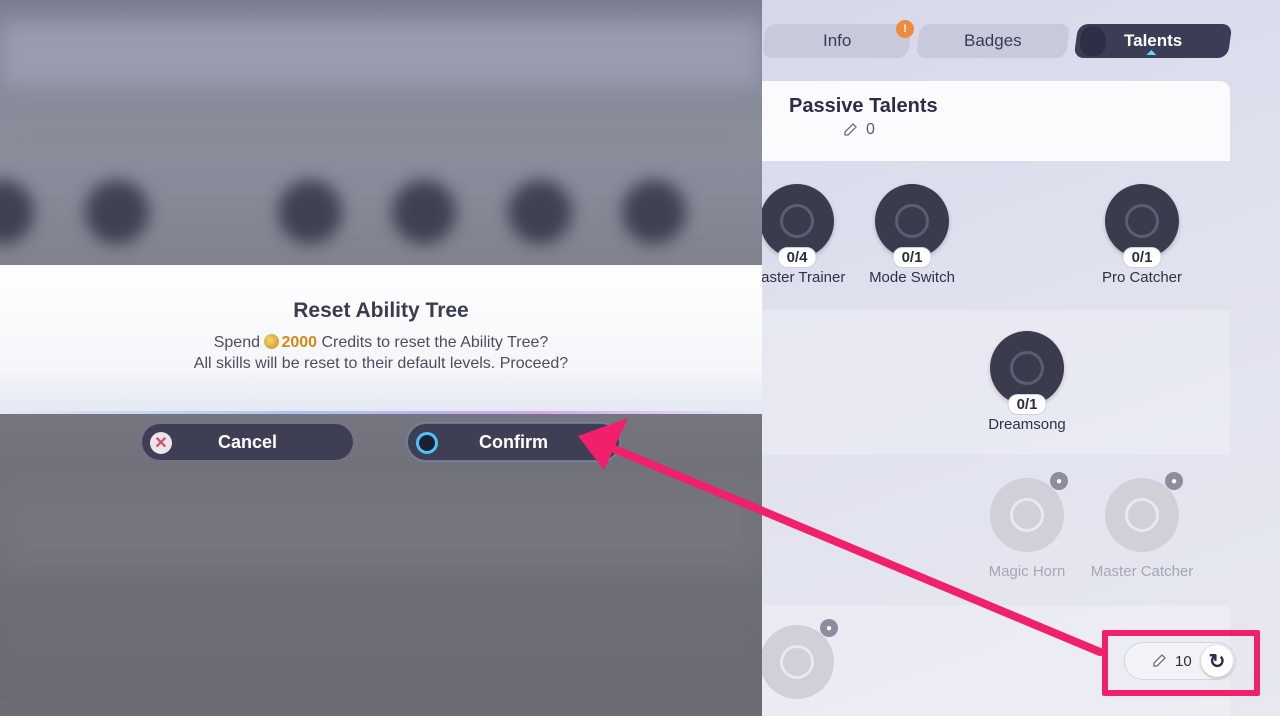  What do you see at coordinates (1153, 40) in the screenshot?
I see `tab-talents-label: Talents` at bounding box center [1153, 40].